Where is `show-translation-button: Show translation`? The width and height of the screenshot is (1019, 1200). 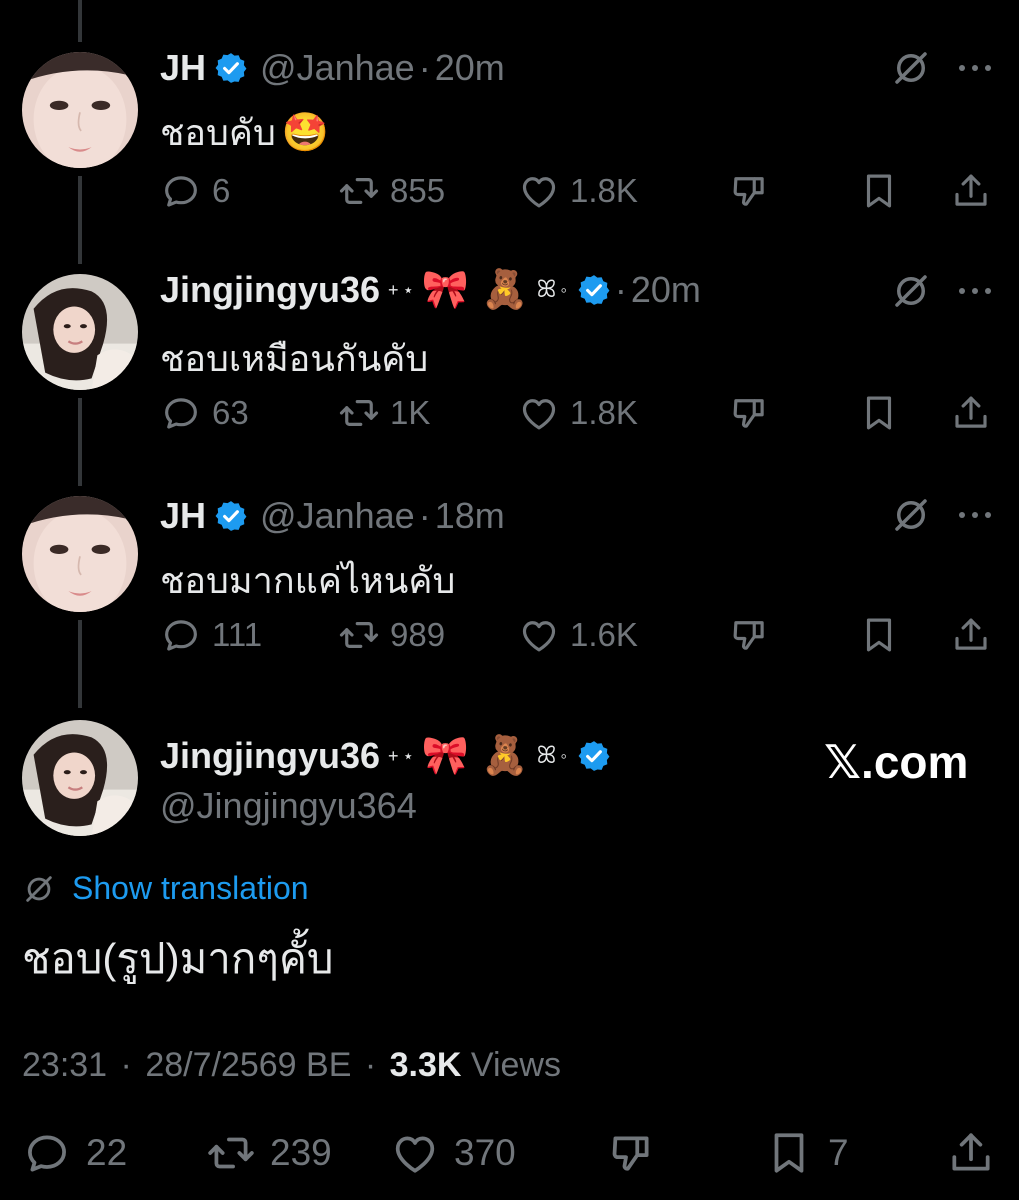 show-translation-button: Show translation is located at coordinates (165, 888).